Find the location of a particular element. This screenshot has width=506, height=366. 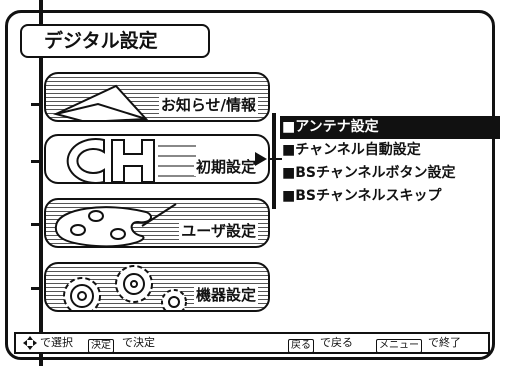

menu-item-device-settings: 機器設定 is located at coordinates (157, 287).